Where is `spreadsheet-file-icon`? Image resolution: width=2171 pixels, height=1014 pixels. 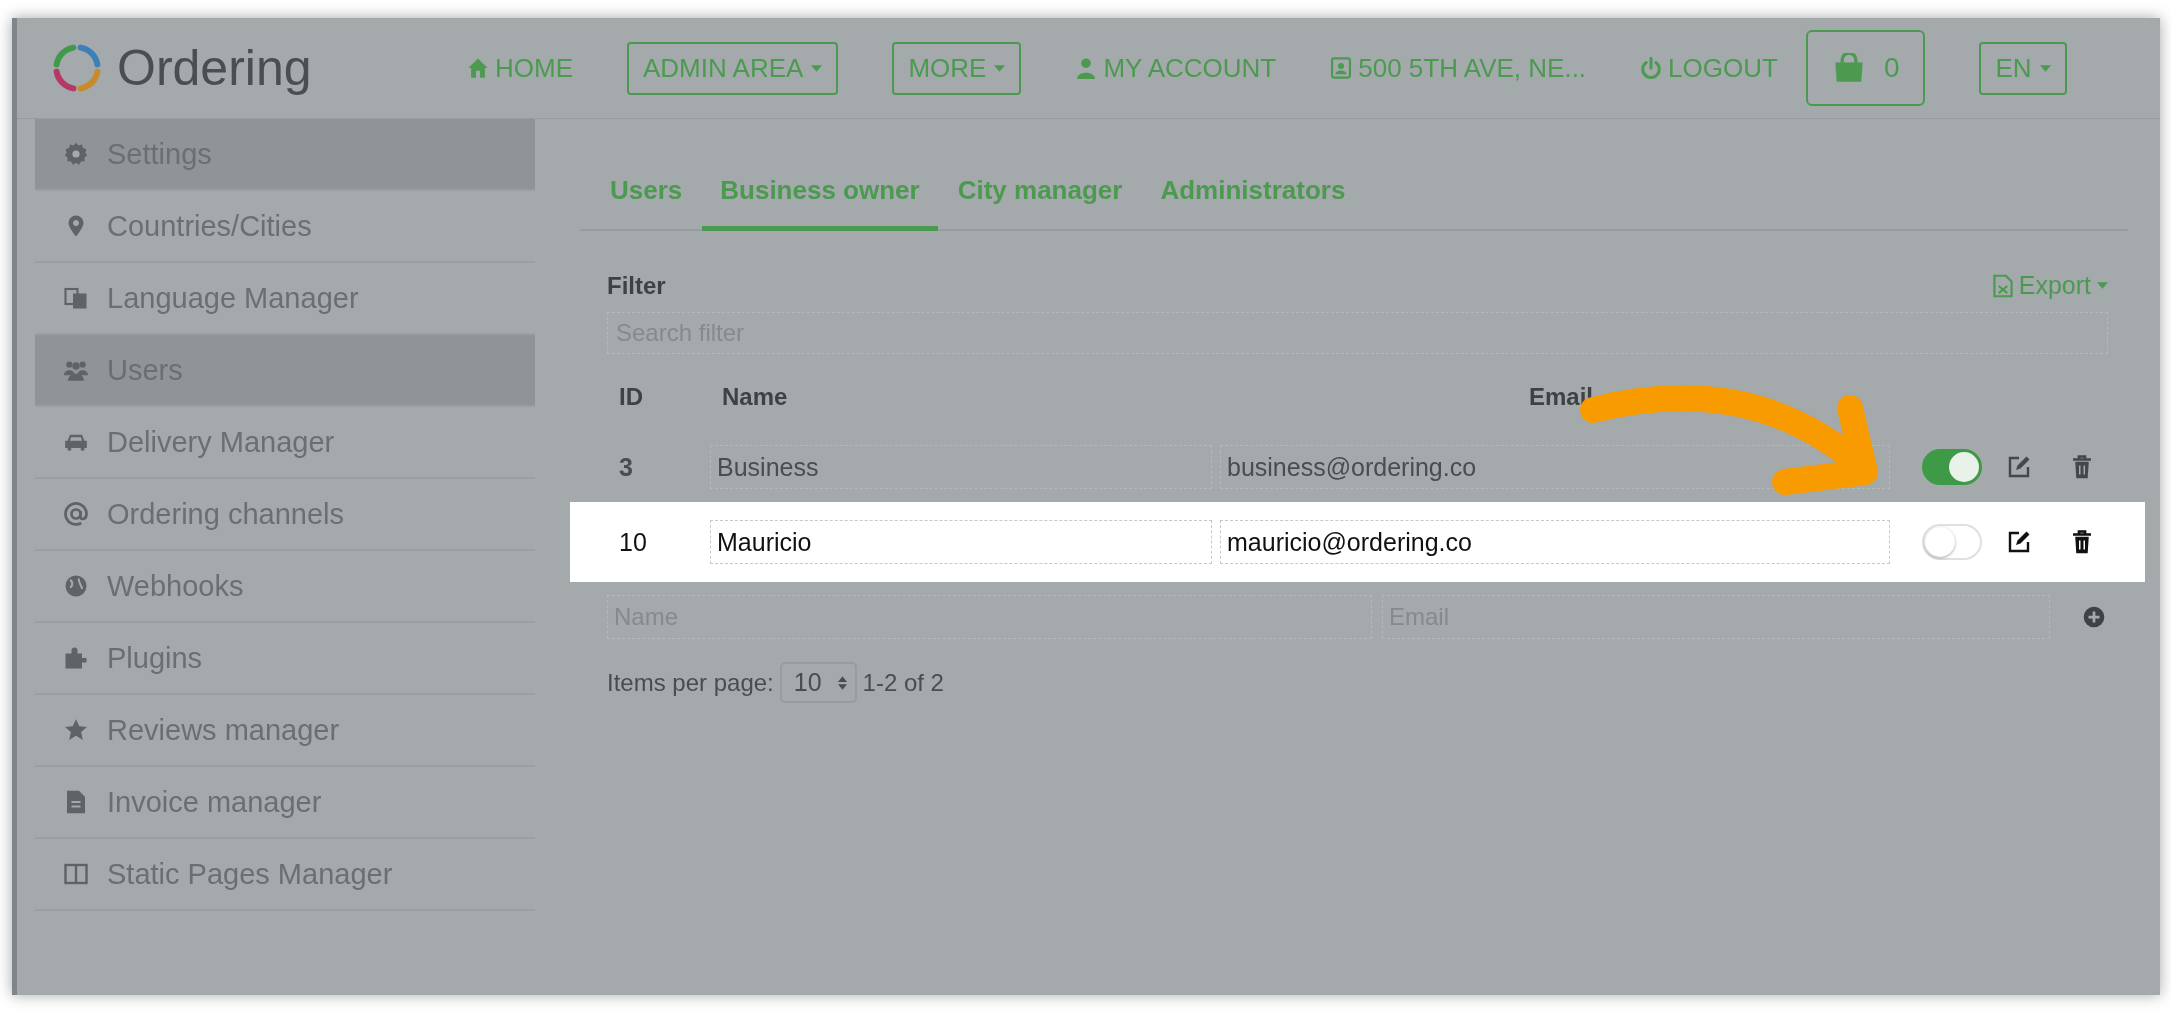 spreadsheet-file-icon is located at coordinates (2002, 285).